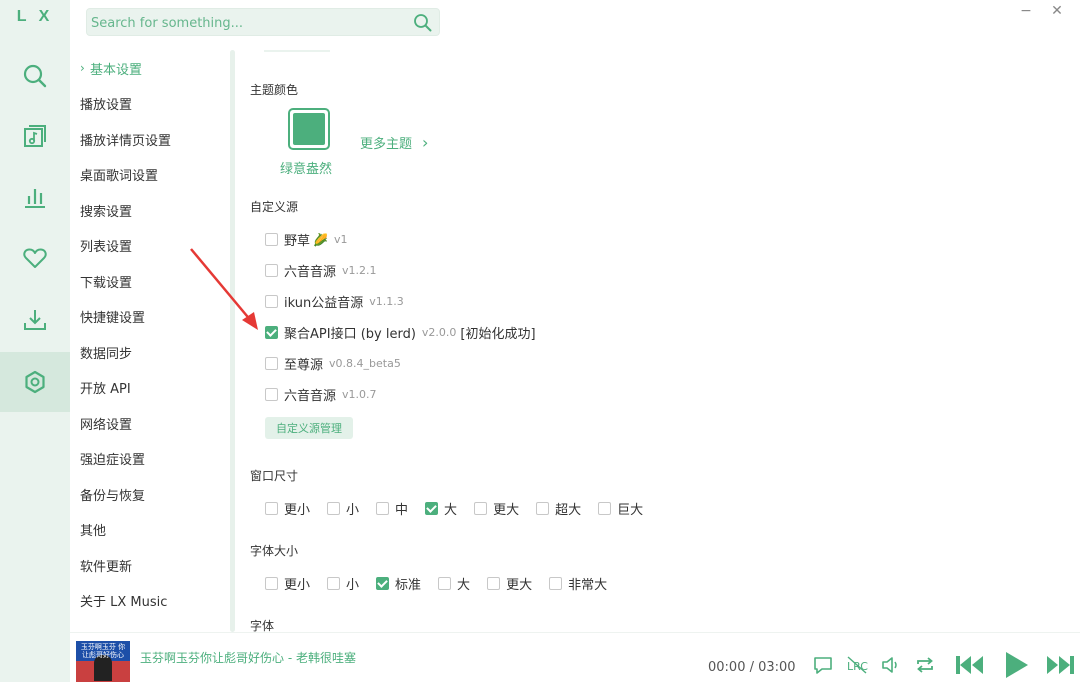 The width and height of the screenshot is (1080, 682). I want to click on window-size-option: 小, so click(343, 508).